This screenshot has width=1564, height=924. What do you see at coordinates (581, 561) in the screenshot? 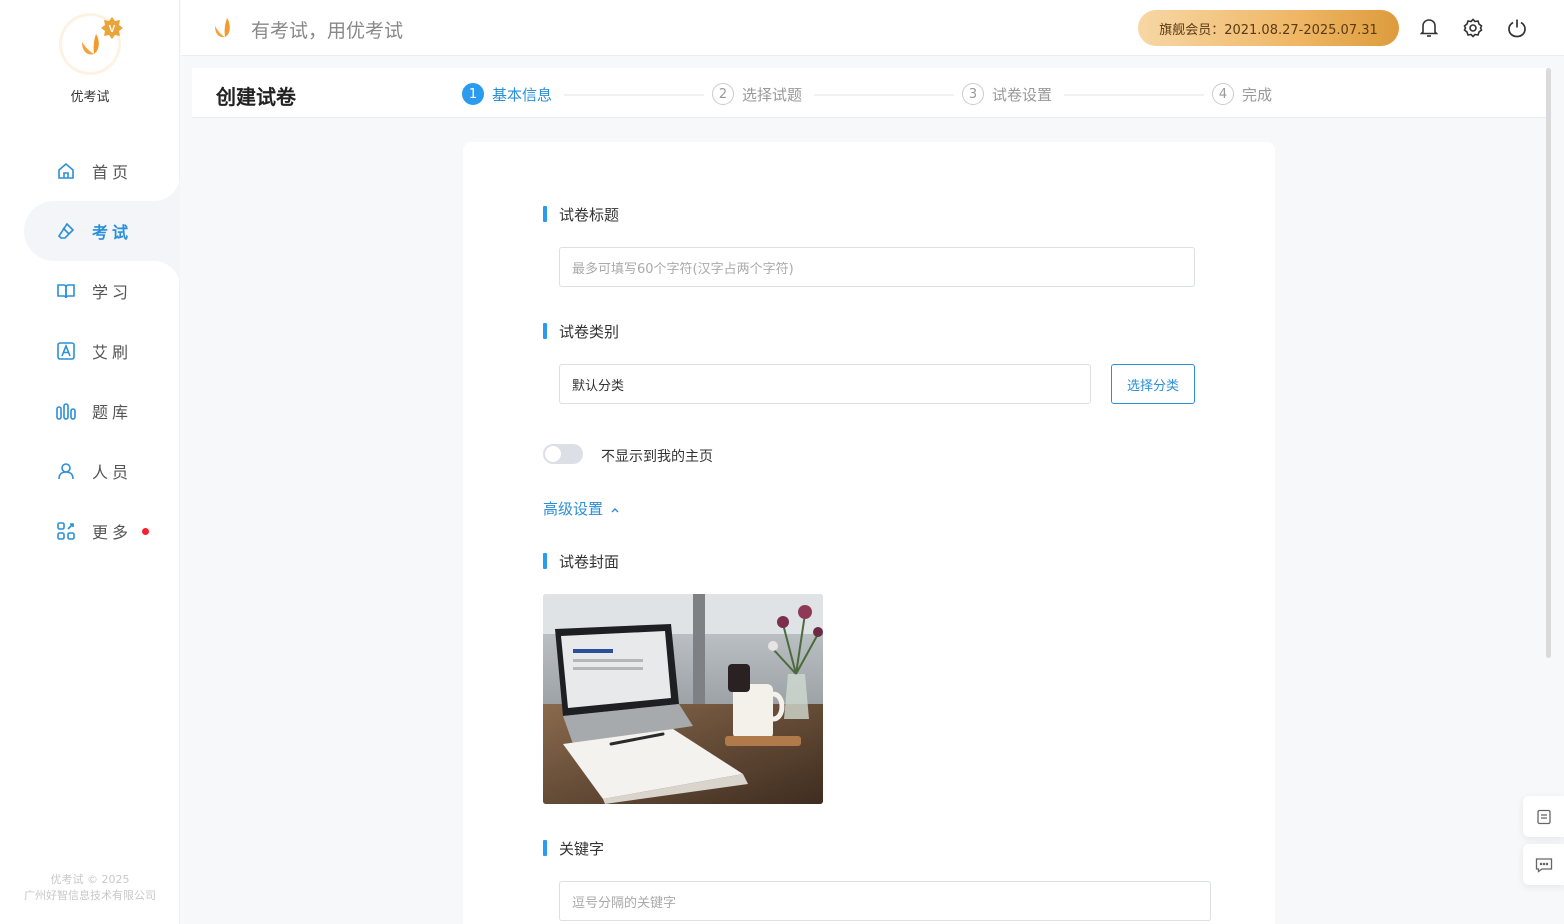
I see `paper-cover-label: 试卷封面` at bounding box center [581, 561].